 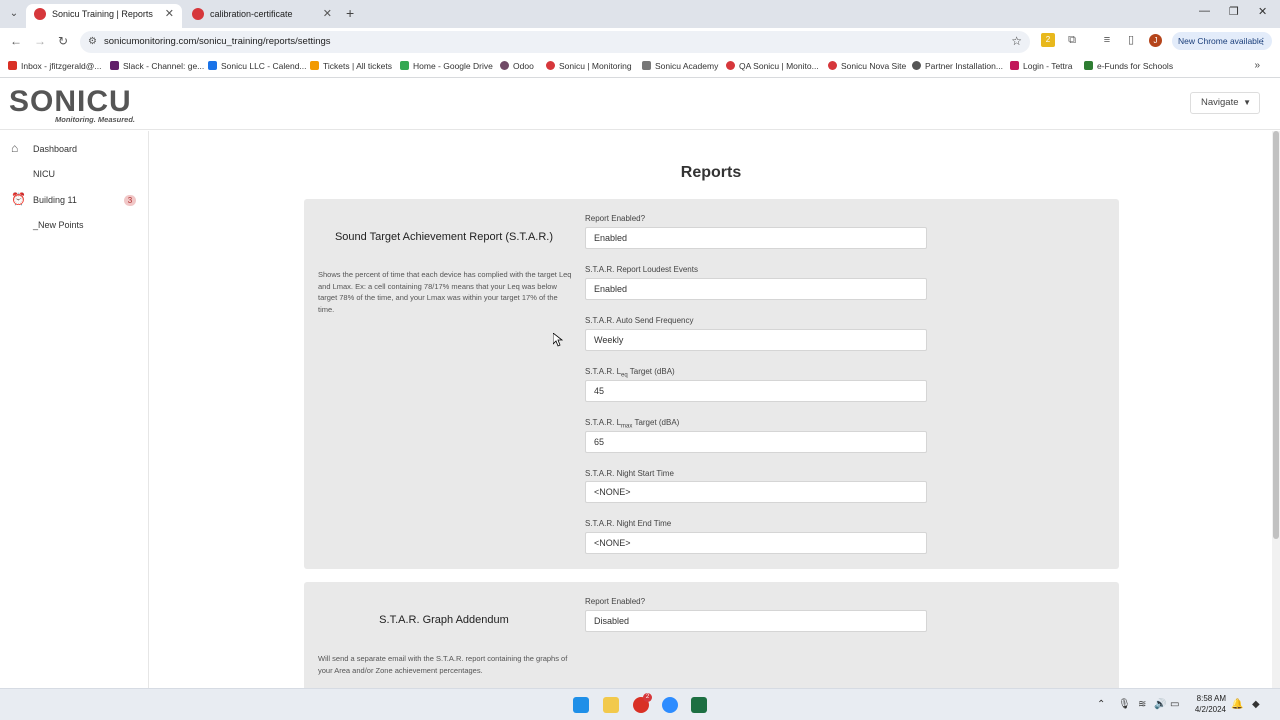 What do you see at coordinates (558, 340) in the screenshot?
I see `mouse-cursor-icon` at bounding box center [558, 340].